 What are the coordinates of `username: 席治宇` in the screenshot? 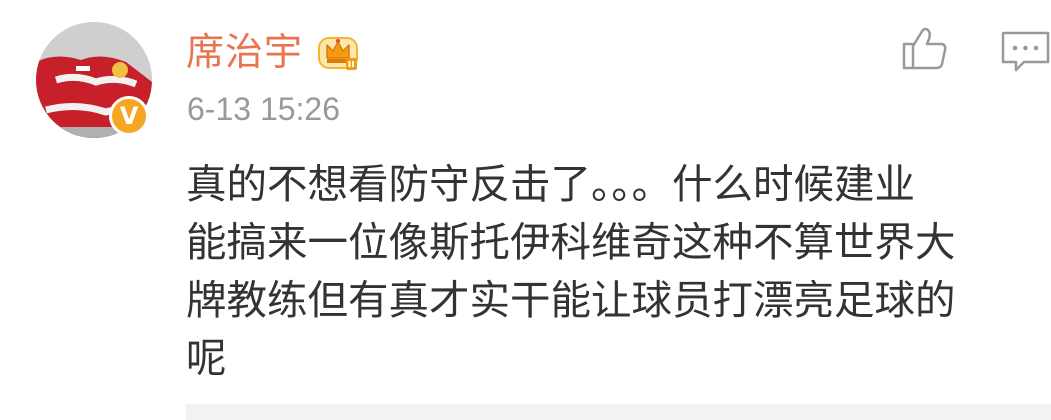 It's located at (244, 52).